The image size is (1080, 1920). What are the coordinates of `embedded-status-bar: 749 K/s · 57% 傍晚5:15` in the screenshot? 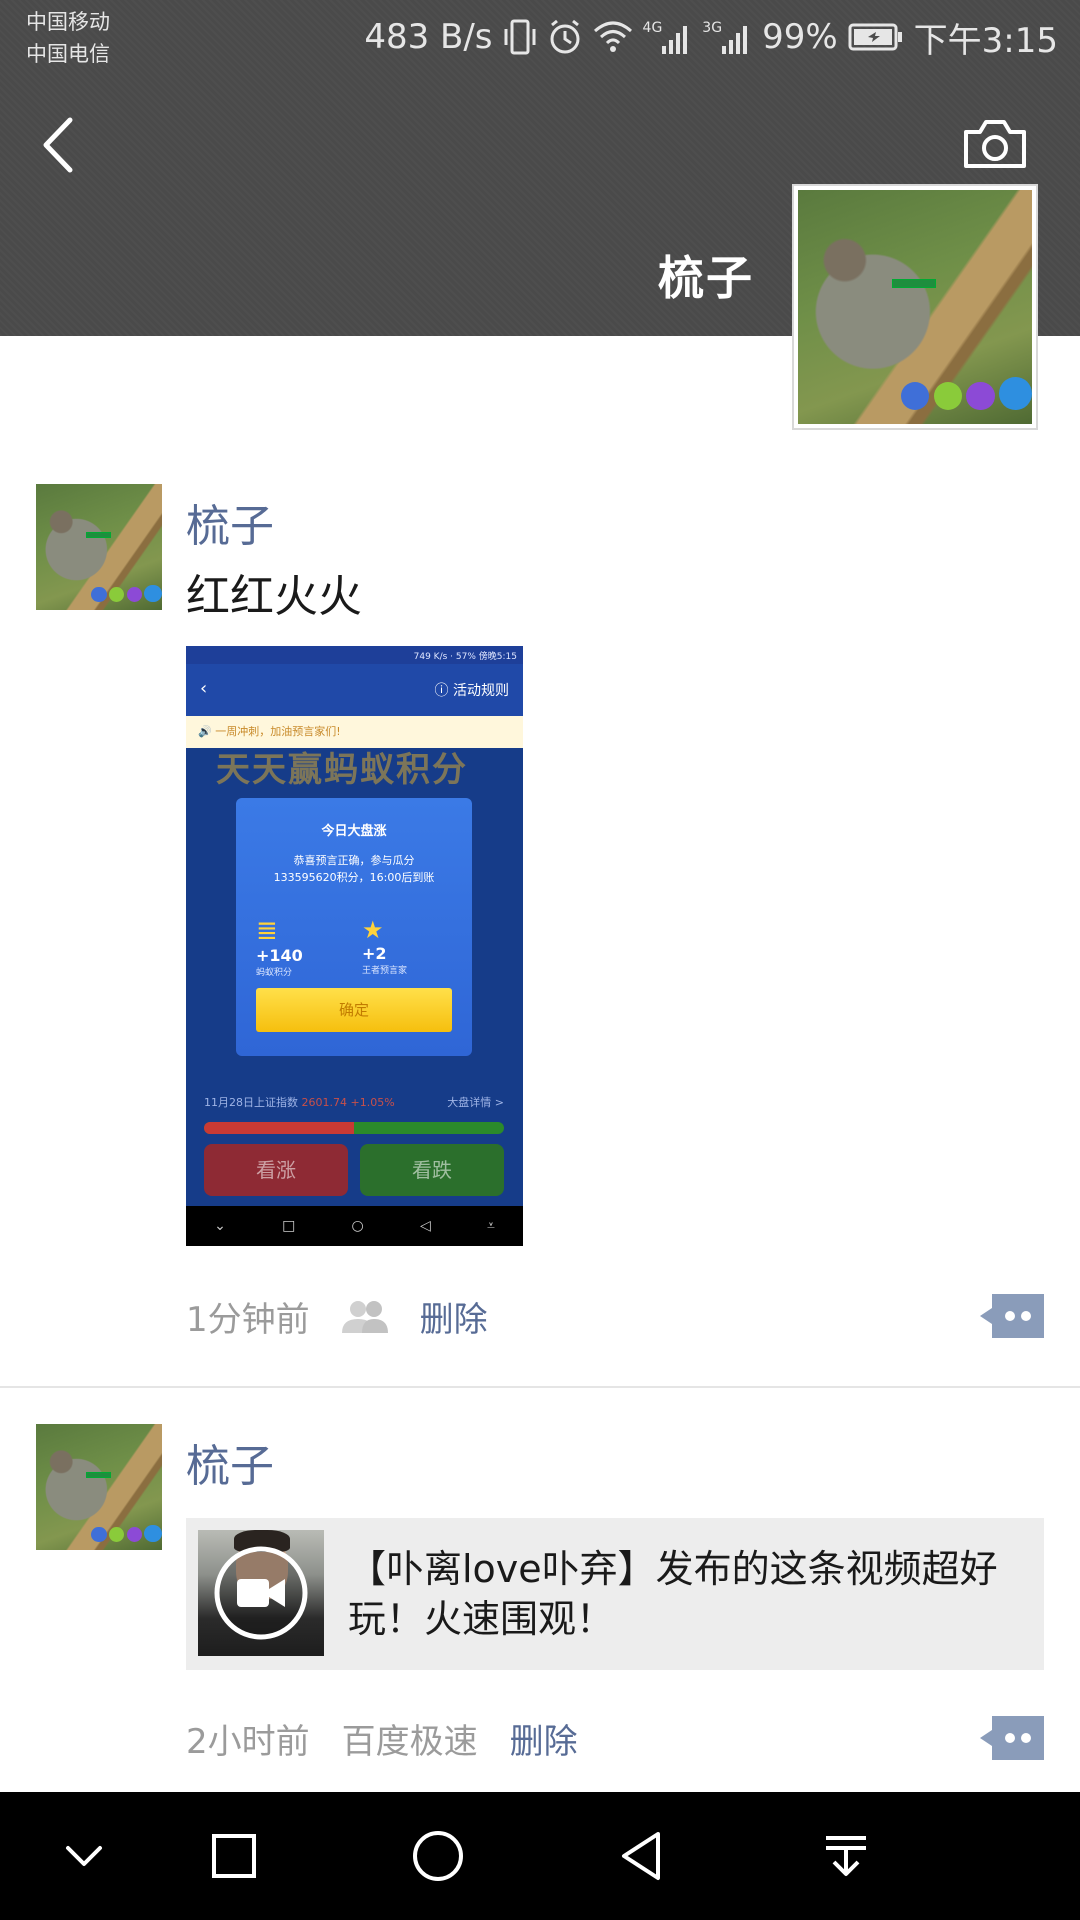 It's located at (354, 655).